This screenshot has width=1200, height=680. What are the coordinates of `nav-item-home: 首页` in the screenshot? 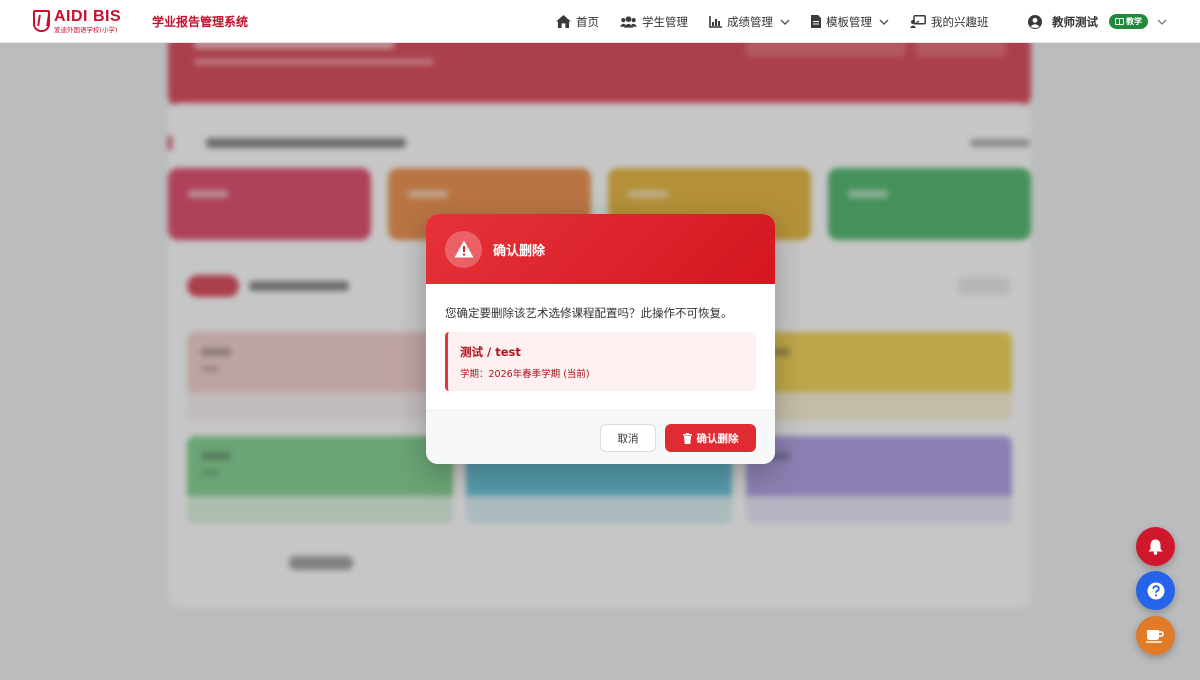 It's located at (577, 22).